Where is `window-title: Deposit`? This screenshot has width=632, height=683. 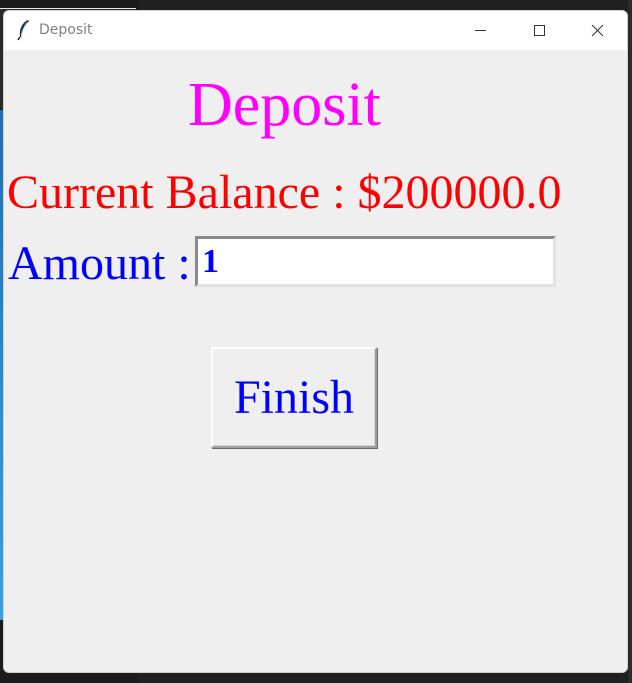 window-title: Deposit is located at coordinates (66, 30).